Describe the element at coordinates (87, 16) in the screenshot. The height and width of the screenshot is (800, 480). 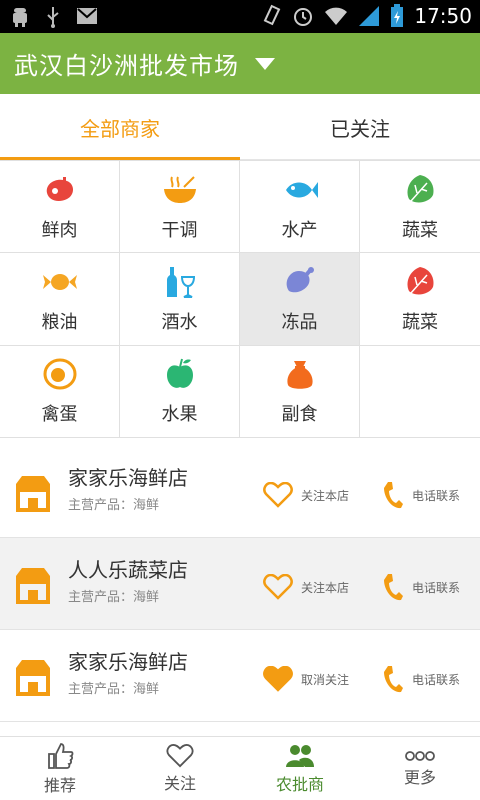
I see `mail-icon` at that location.